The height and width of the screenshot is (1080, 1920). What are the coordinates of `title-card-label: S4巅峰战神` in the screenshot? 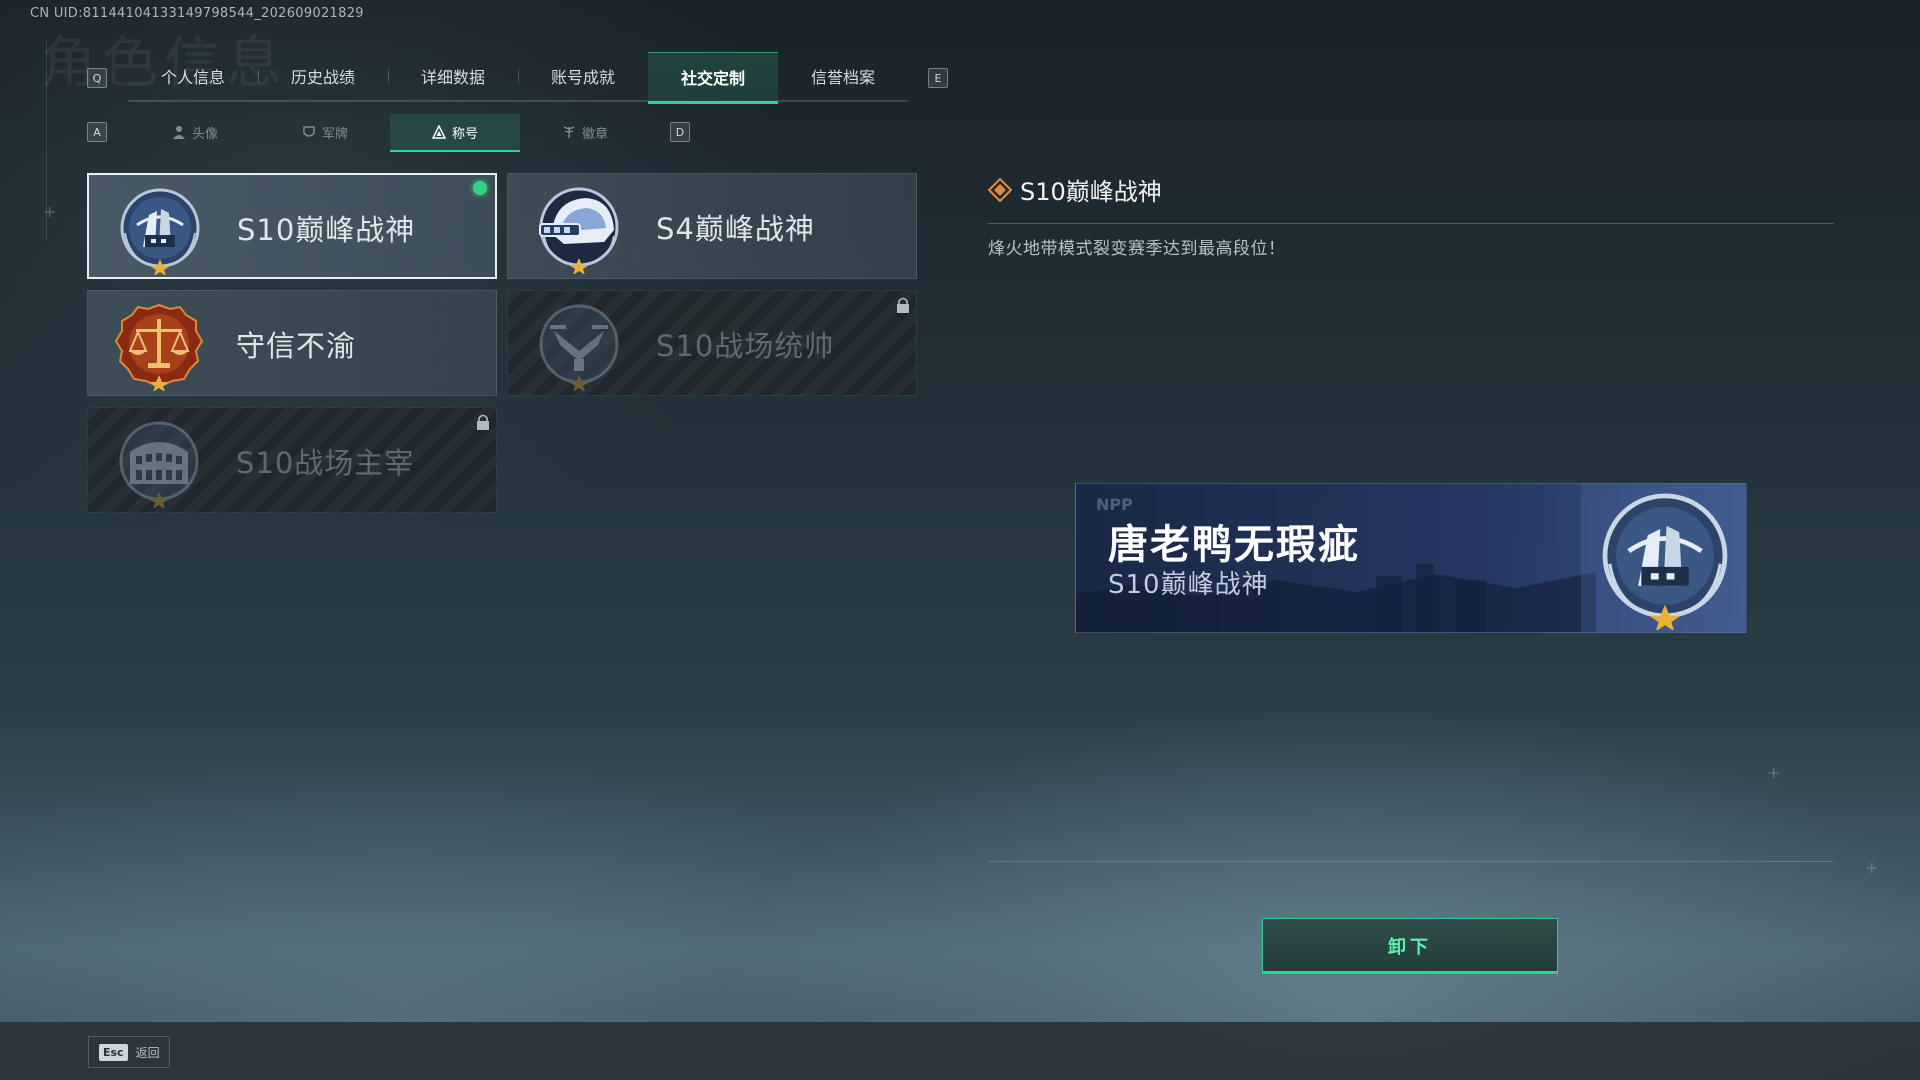 It's located at (735, 229).